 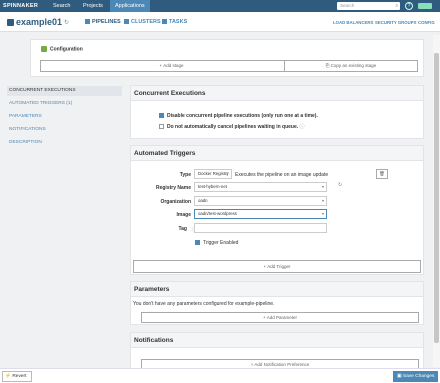 I want to click on type-select: Docker Registry ⇕, so click(x=213, y=174).